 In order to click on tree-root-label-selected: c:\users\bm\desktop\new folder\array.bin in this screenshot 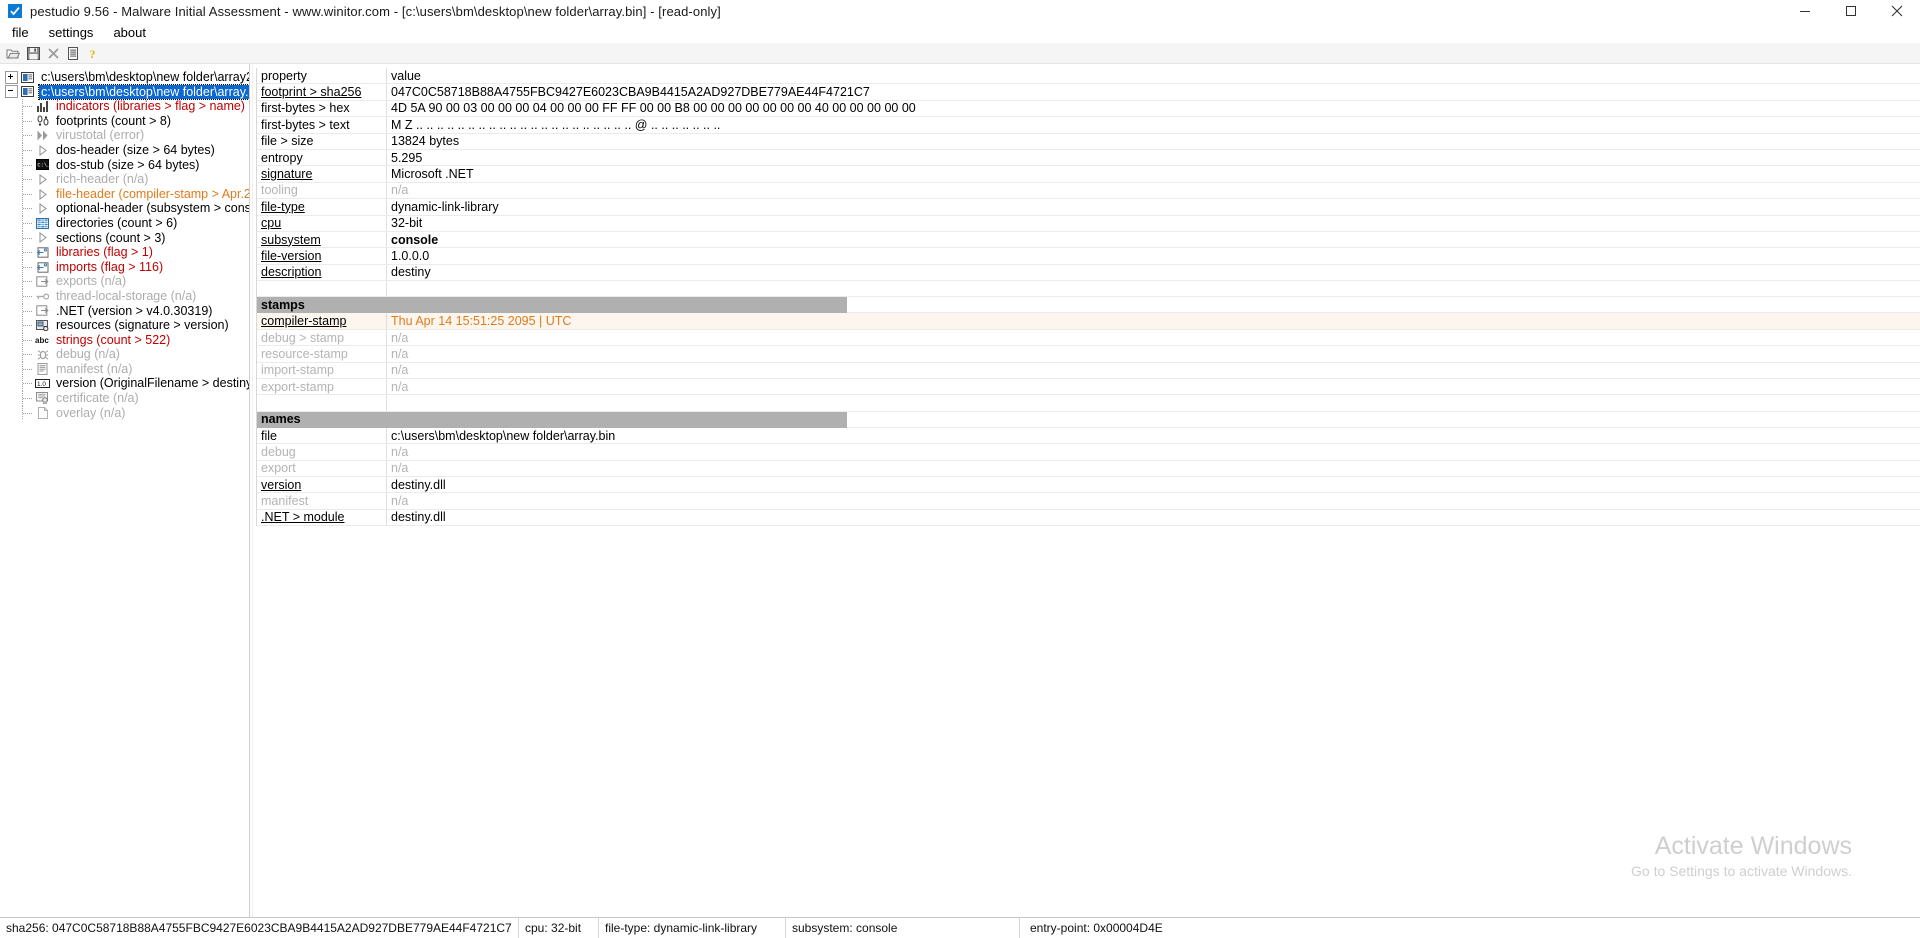, I will do `click(143, 92)`.